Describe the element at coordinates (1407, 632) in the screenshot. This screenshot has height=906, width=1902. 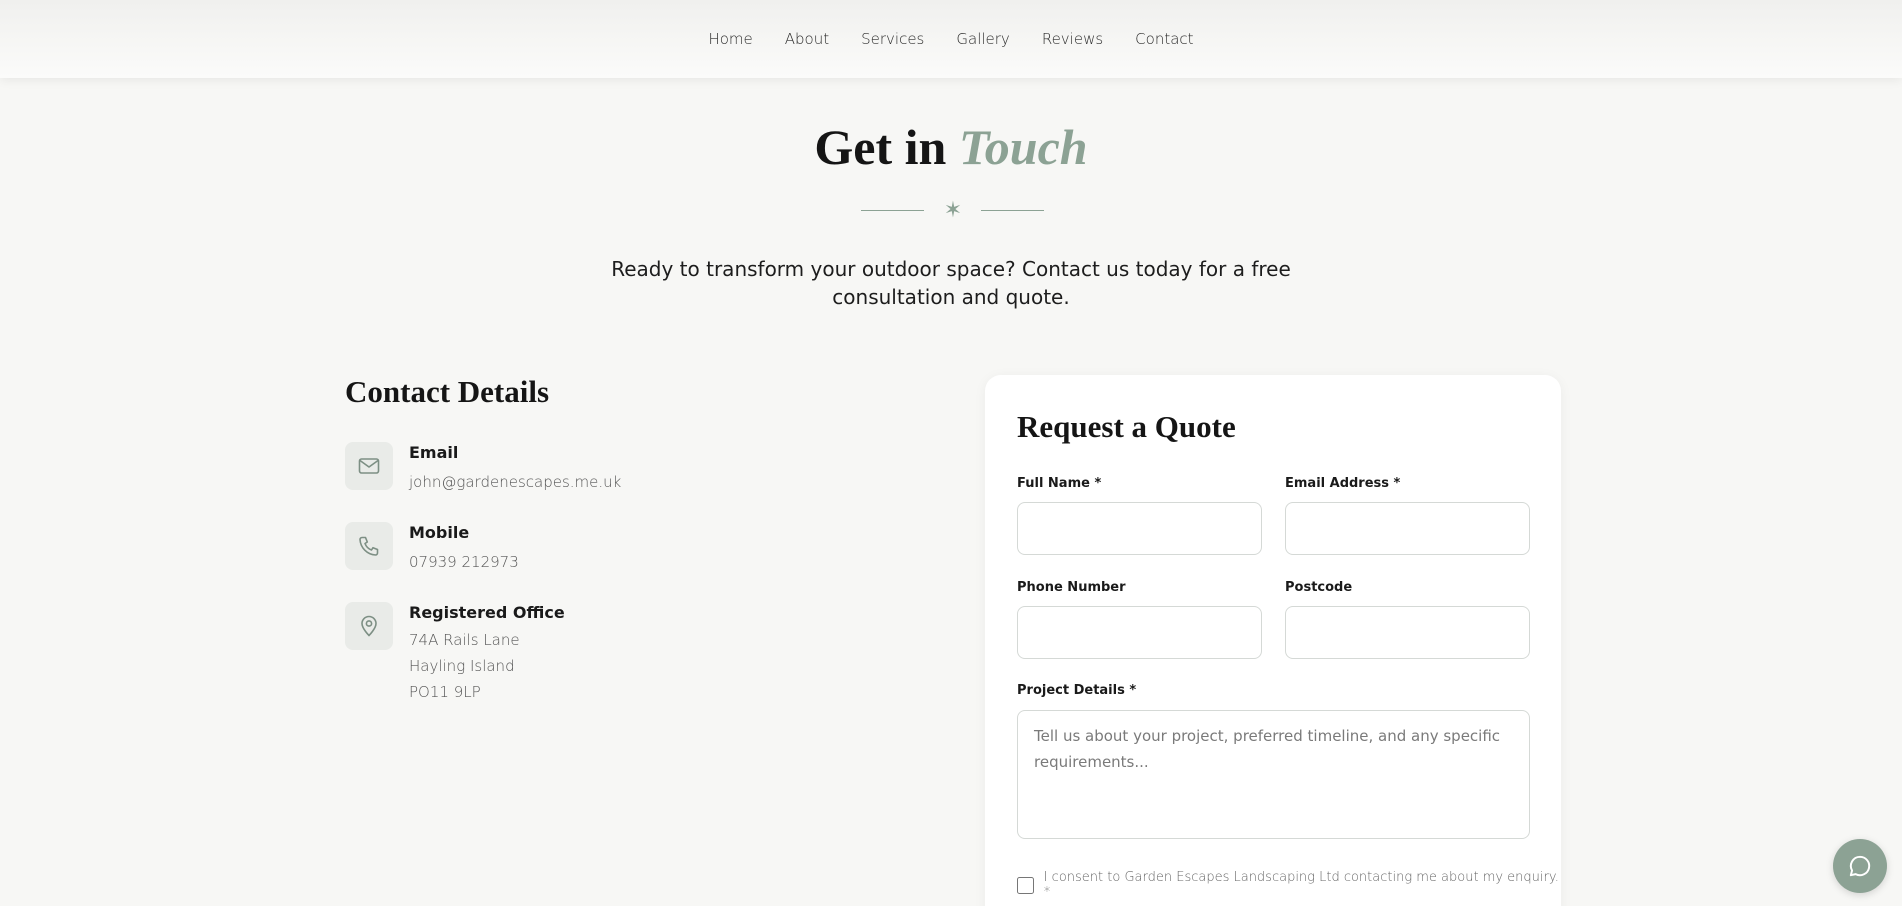
I see `postcode-input` at that location.